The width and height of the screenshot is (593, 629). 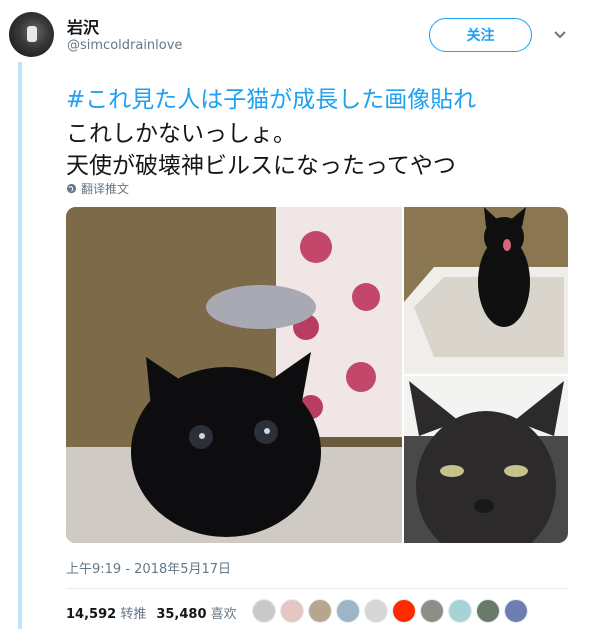 What do you see at coordinates (271, 97) in the screenshot?
I see `hashtag-link: #これ見た人は子猫が成長した画像貼れ` at bounding box center [271, 97].